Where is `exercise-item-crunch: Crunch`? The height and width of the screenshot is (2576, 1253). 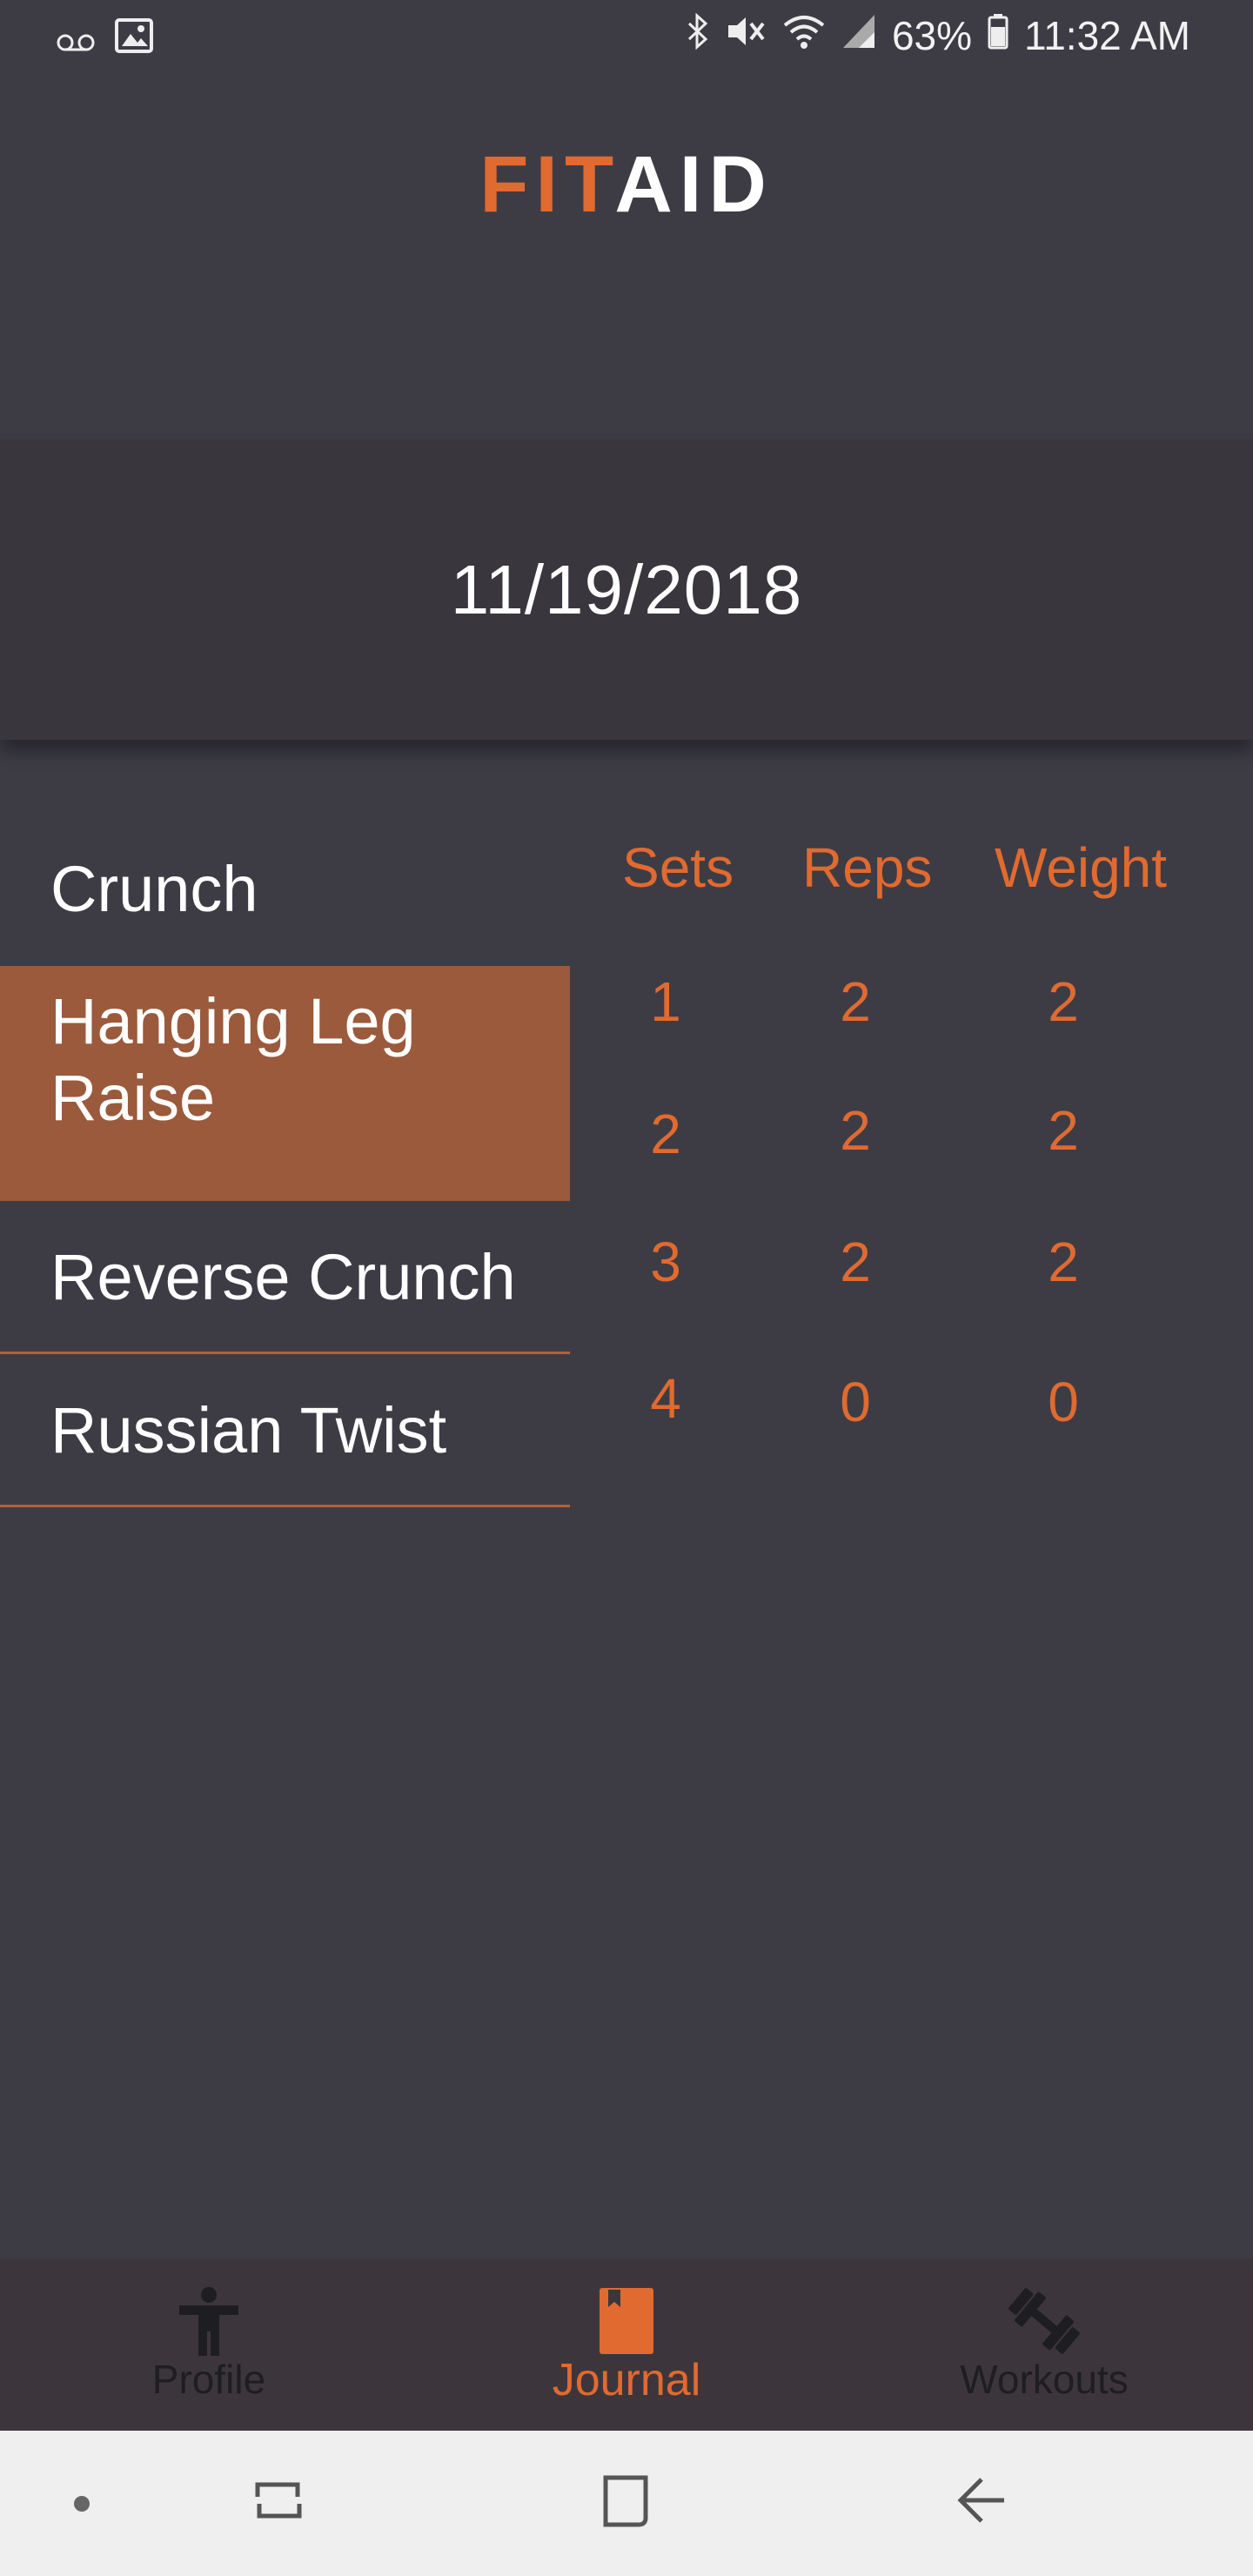
exercise-item-crunch: Crunch is located at coordinates (285, 892).